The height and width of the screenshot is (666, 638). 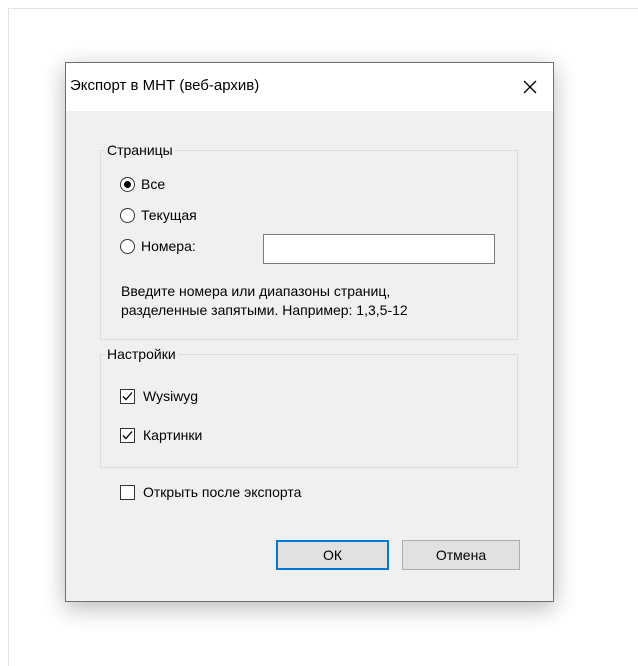 I want to click on settings-group-legend: Настройки, so click(x=141, y=354).